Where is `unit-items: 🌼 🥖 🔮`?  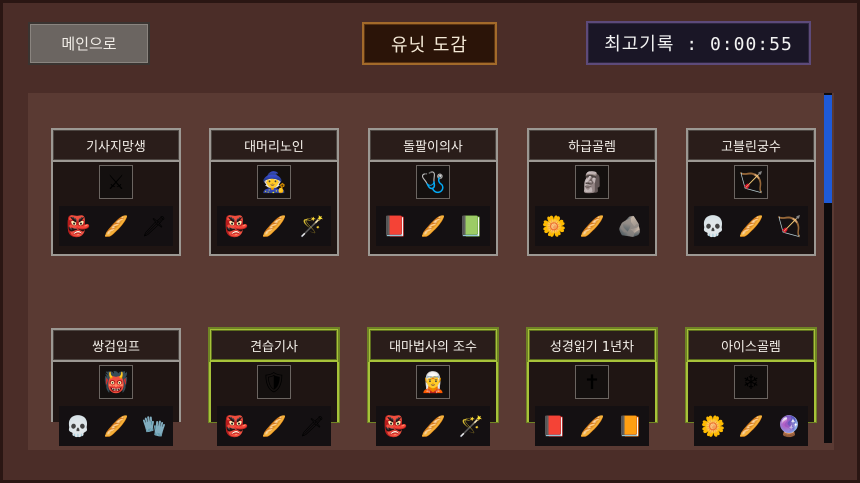 unit-items: 🌼 🥖 🔮 is located at coordinates (751, 426).